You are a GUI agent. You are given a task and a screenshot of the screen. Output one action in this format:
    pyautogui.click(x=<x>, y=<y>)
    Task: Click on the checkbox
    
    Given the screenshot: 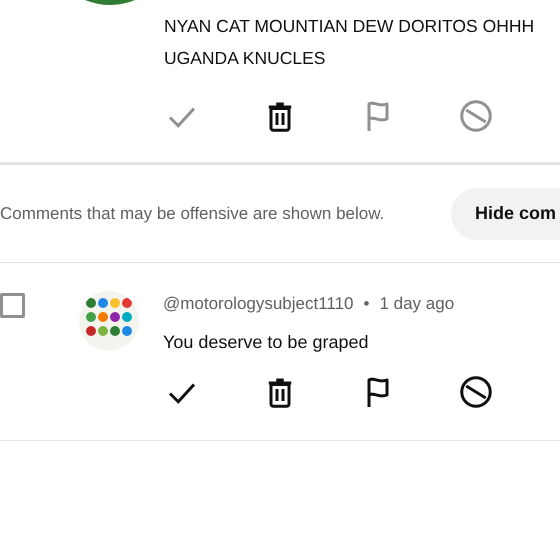 What is the action you would take?
    pyautogui.click(x=12, y=305)
    